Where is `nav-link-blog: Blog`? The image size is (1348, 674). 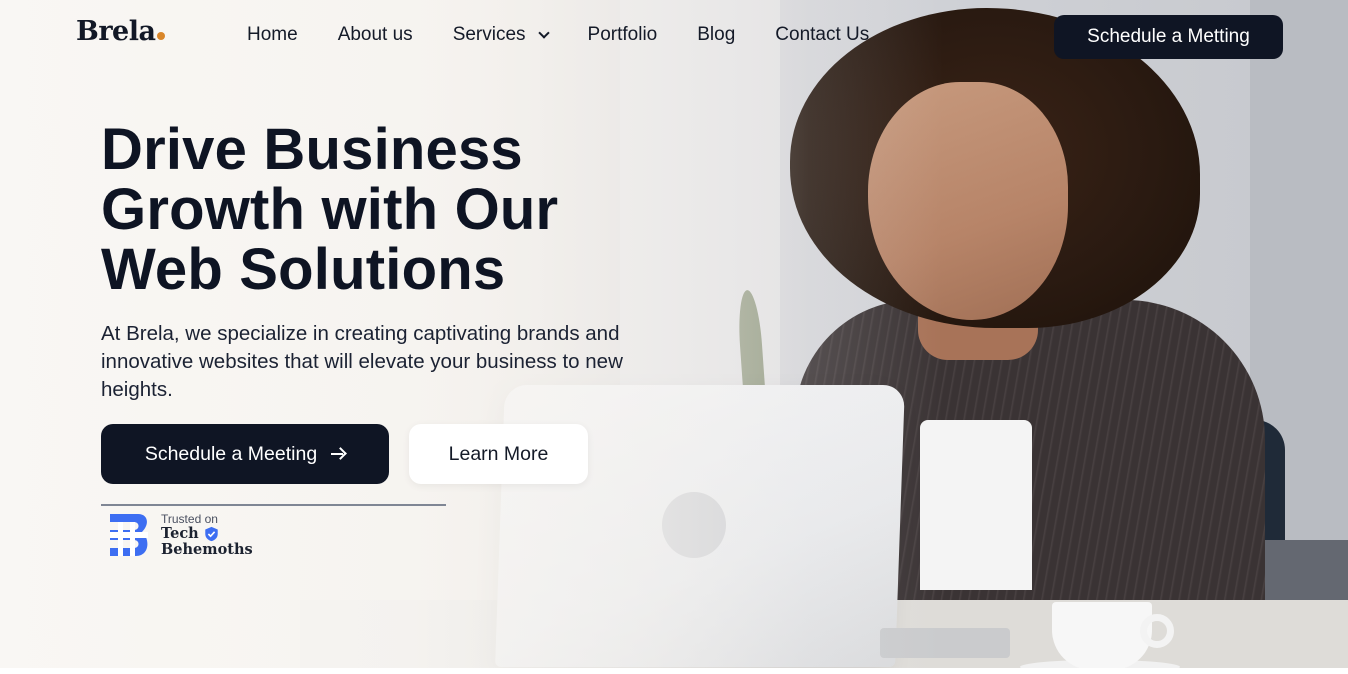 nav-link-blog: Blog is located at coordinates (716, 35).